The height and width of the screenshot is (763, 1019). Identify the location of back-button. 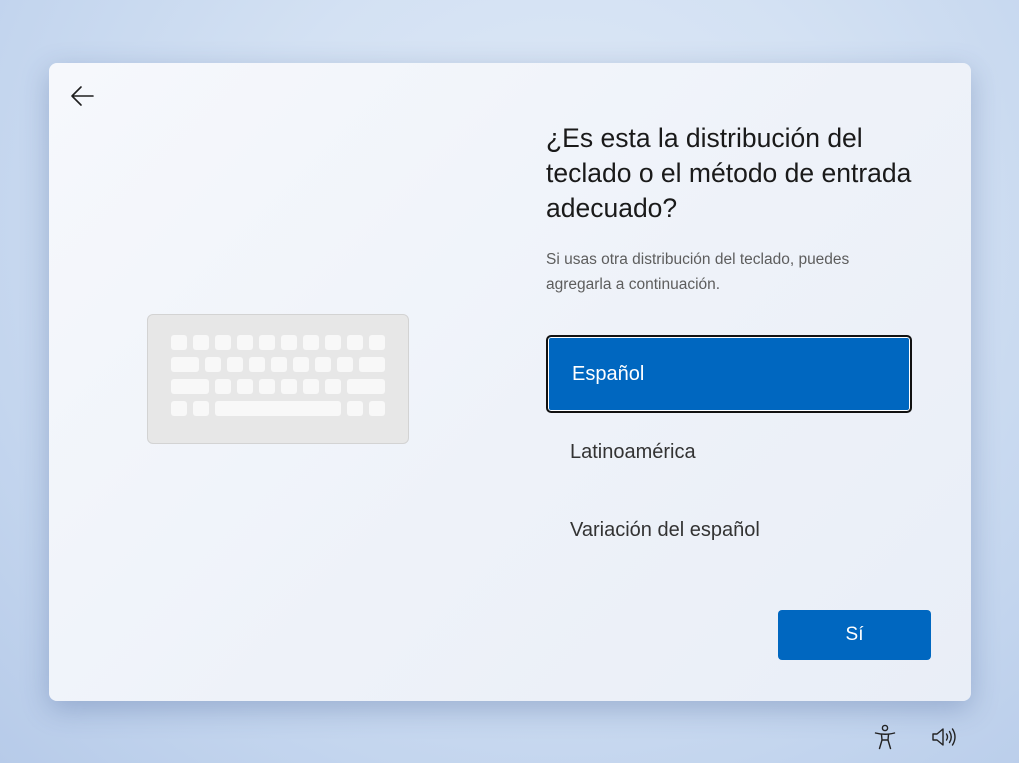
(82, 96).